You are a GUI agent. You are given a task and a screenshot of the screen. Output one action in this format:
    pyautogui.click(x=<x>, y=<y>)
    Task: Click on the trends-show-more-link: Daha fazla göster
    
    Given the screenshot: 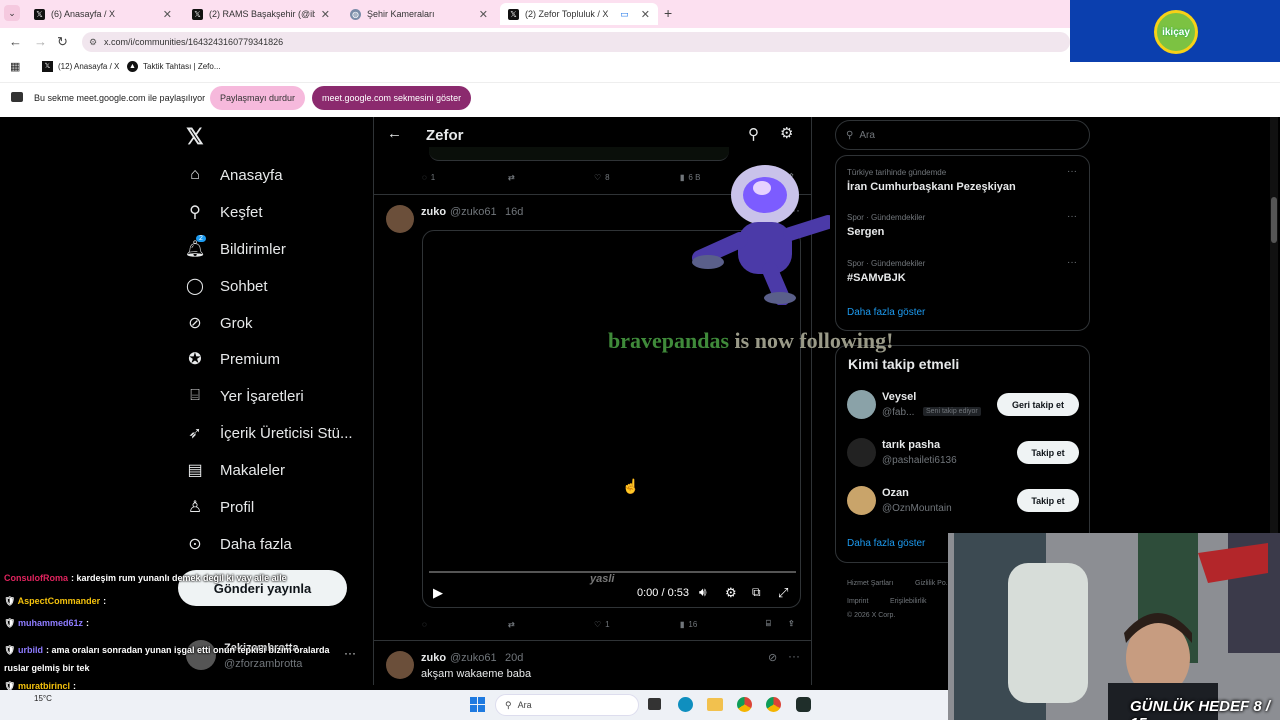 What is the action you would take?
    pyautogui.click(x=886, y=312)
    